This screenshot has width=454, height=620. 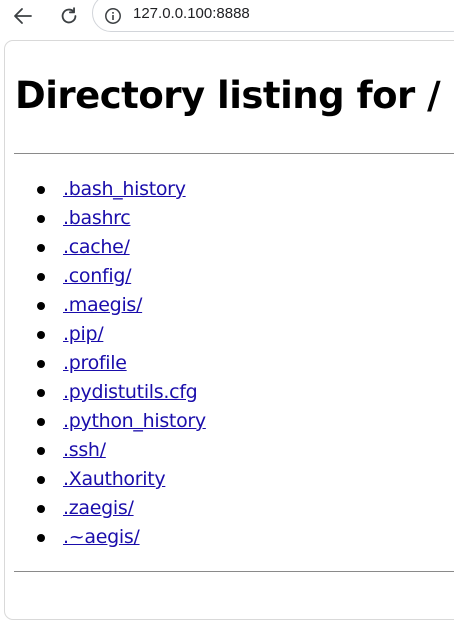 I want to click on list-item: .pydistutils.cfg, so click(x=105, y=392).